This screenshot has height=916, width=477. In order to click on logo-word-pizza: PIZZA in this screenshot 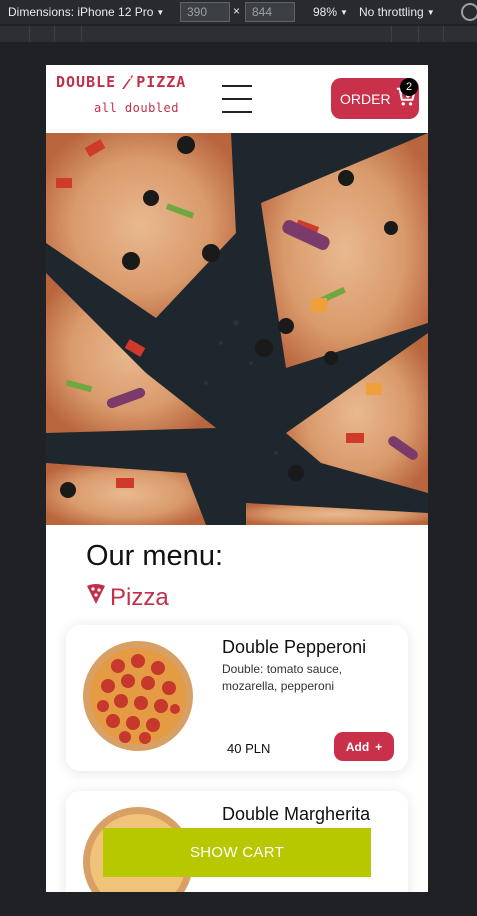, I will do `click(161, 82)`.